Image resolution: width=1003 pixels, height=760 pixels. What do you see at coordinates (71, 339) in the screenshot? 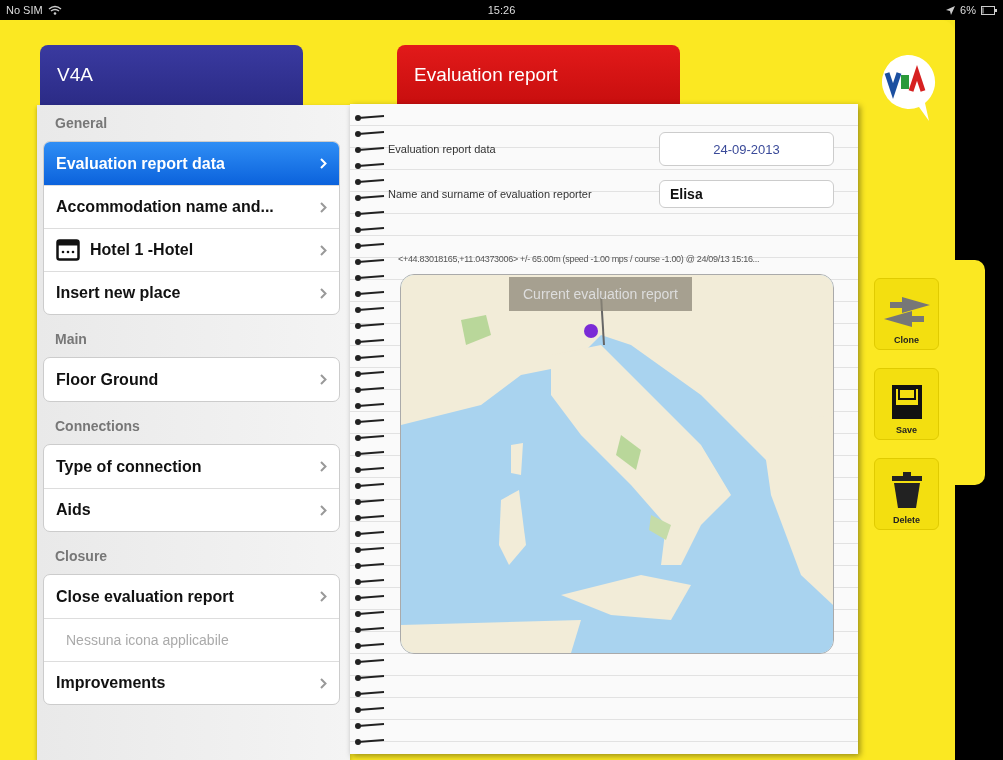
I see `section-header: Main` at bounding box center [71, 339].